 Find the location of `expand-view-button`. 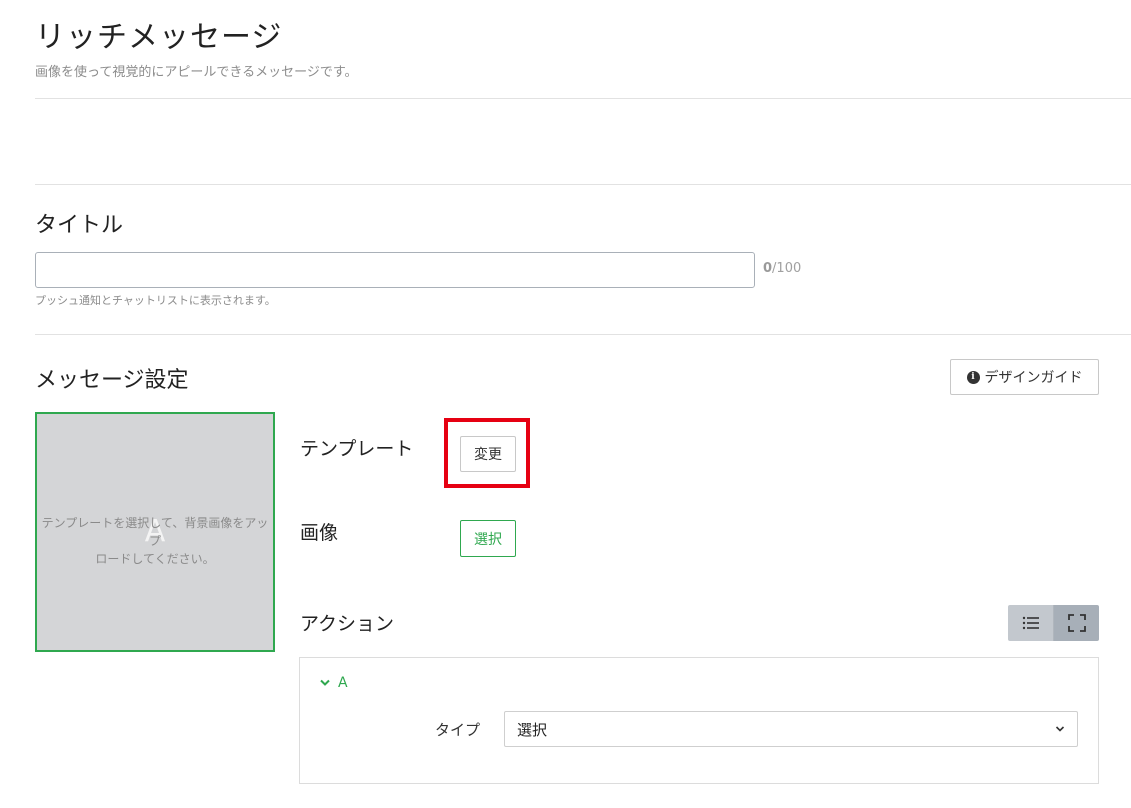

expand-view-button is located at coordinates (1076, 623).